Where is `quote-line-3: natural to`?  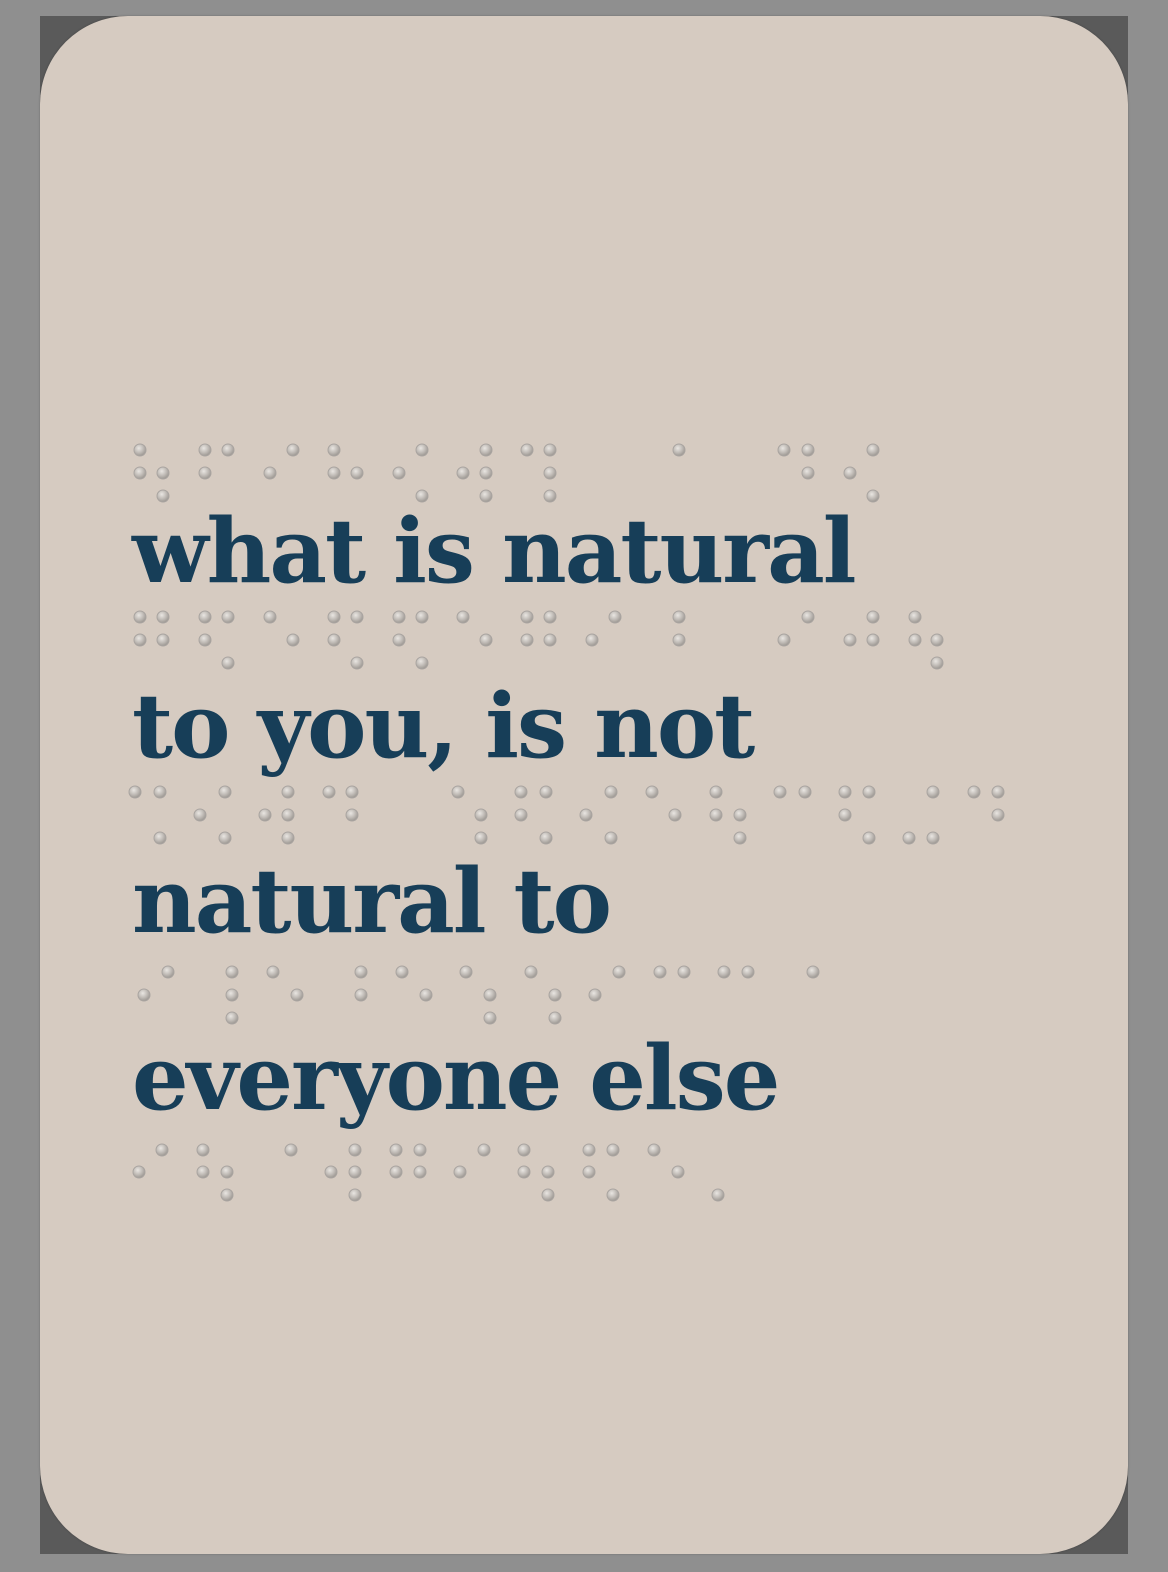
quote-line-3: natural to is located at coordinates (372, 900).